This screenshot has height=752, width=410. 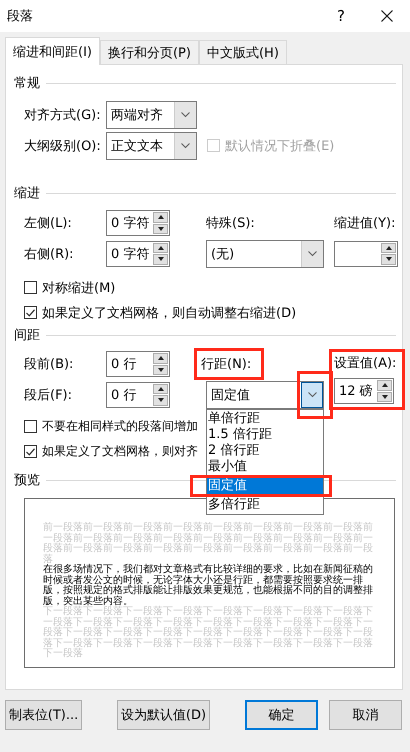 I want to click on dropdown: (无), so click(x=265, y=254).